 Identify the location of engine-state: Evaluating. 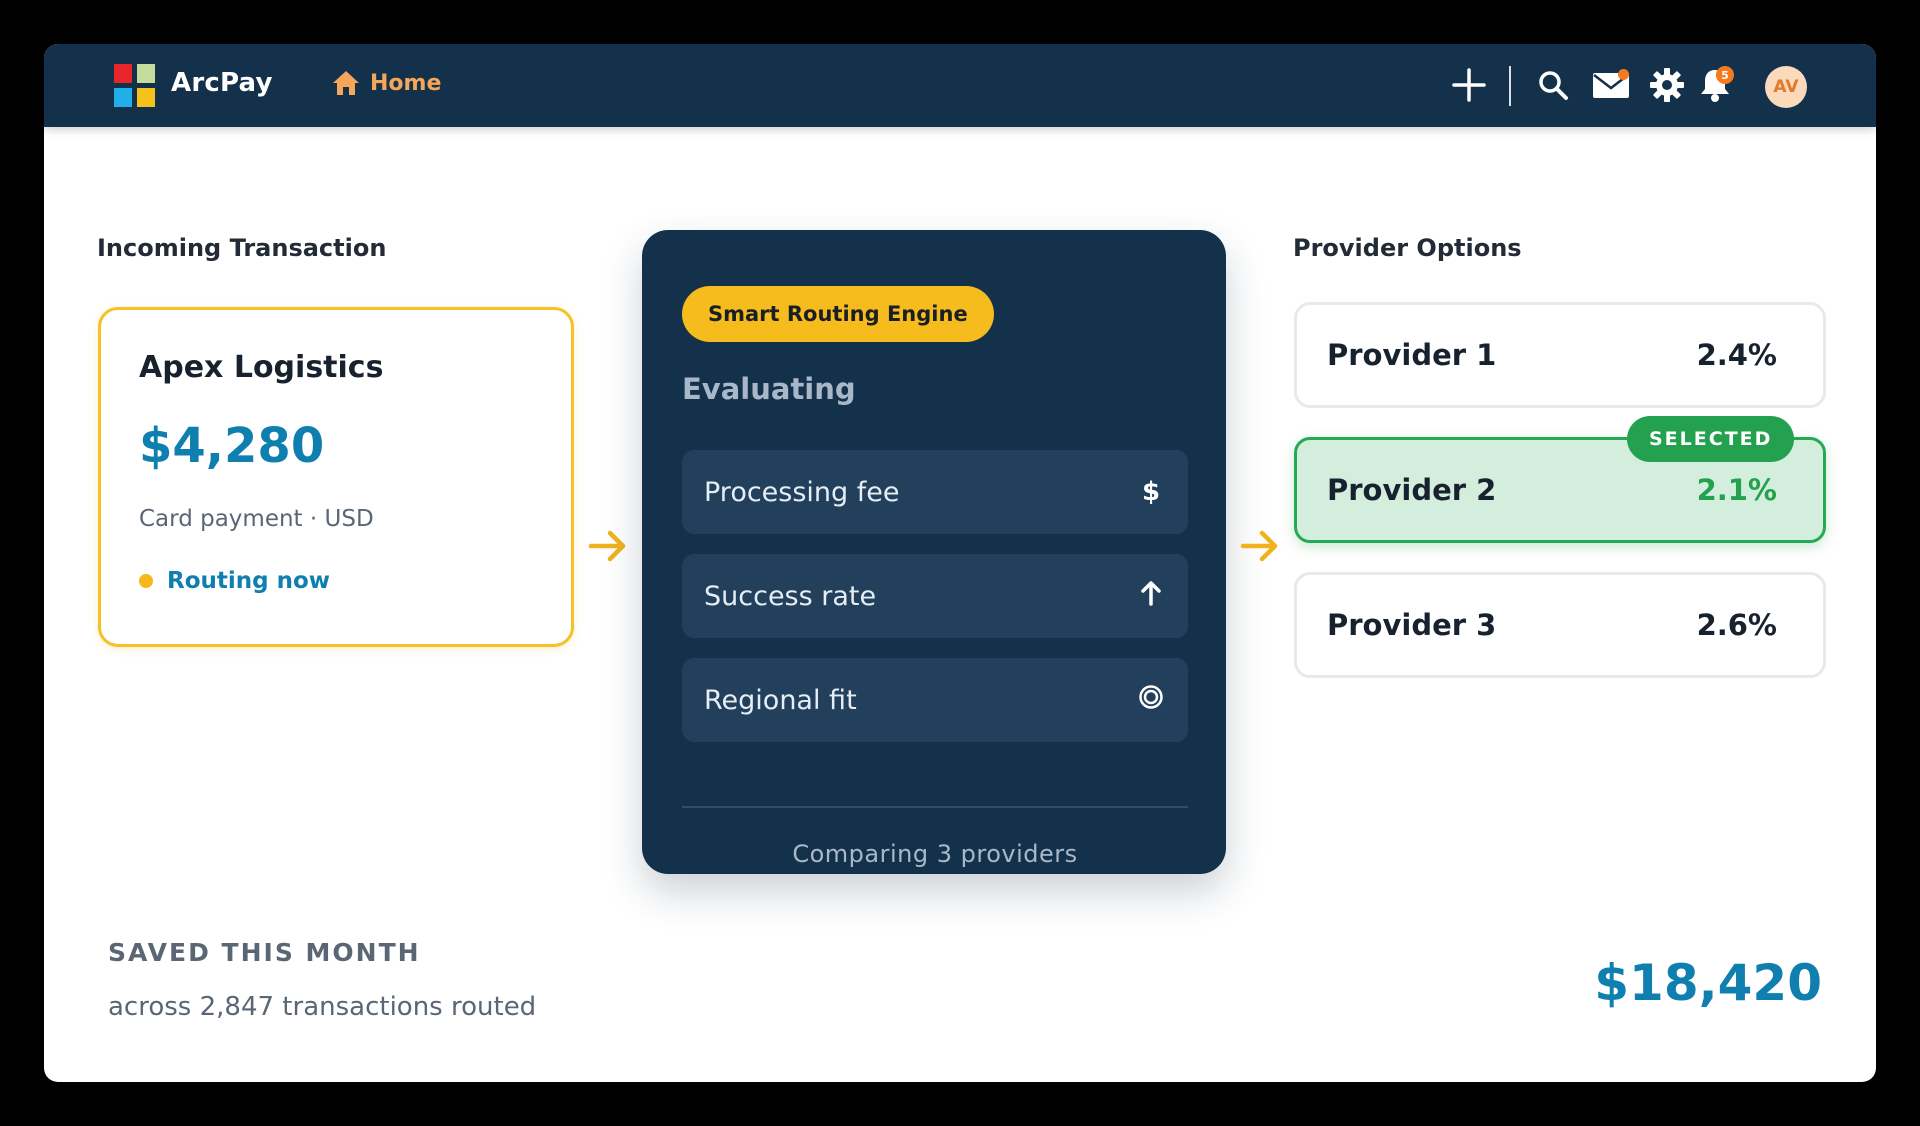
(769, 389).